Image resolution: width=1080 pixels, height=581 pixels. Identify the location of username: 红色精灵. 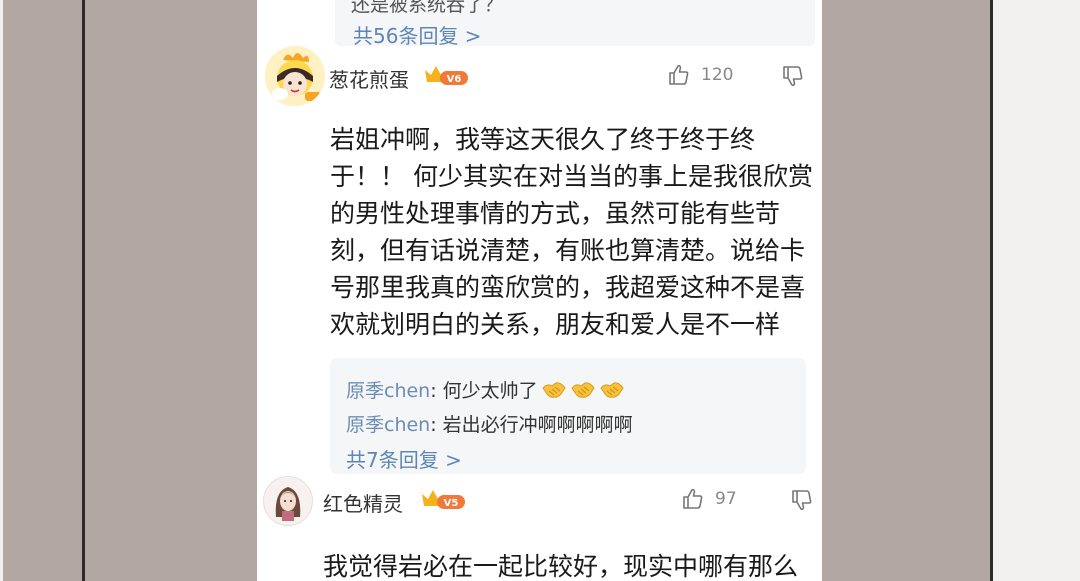
(363, 502).